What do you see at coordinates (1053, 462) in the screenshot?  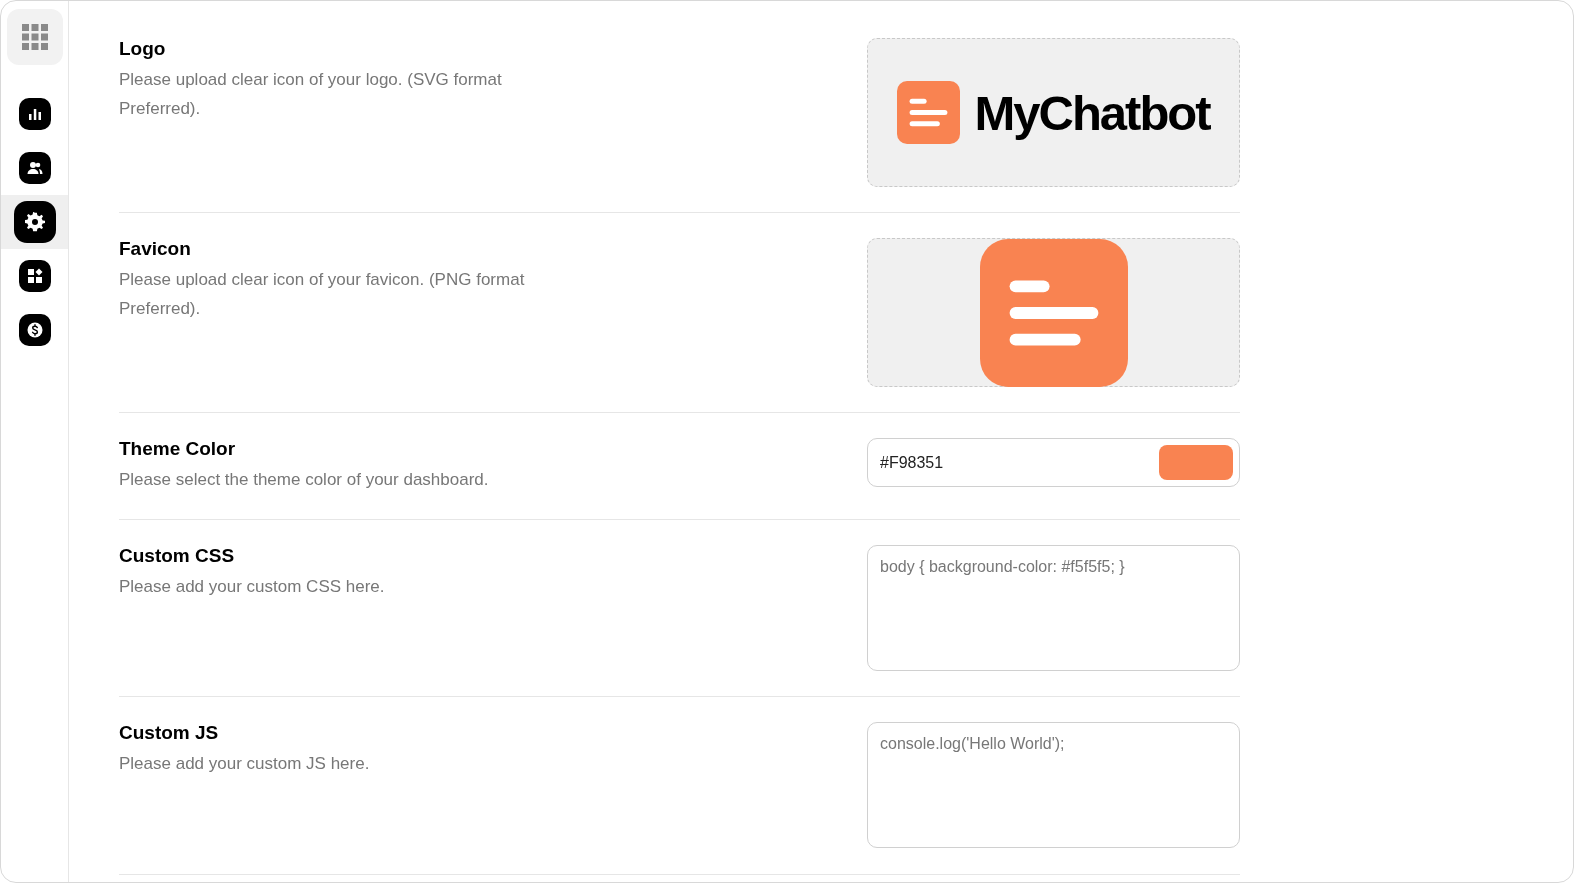 I see `color-input-field: #F98351` at bounding box center [1053, 462].